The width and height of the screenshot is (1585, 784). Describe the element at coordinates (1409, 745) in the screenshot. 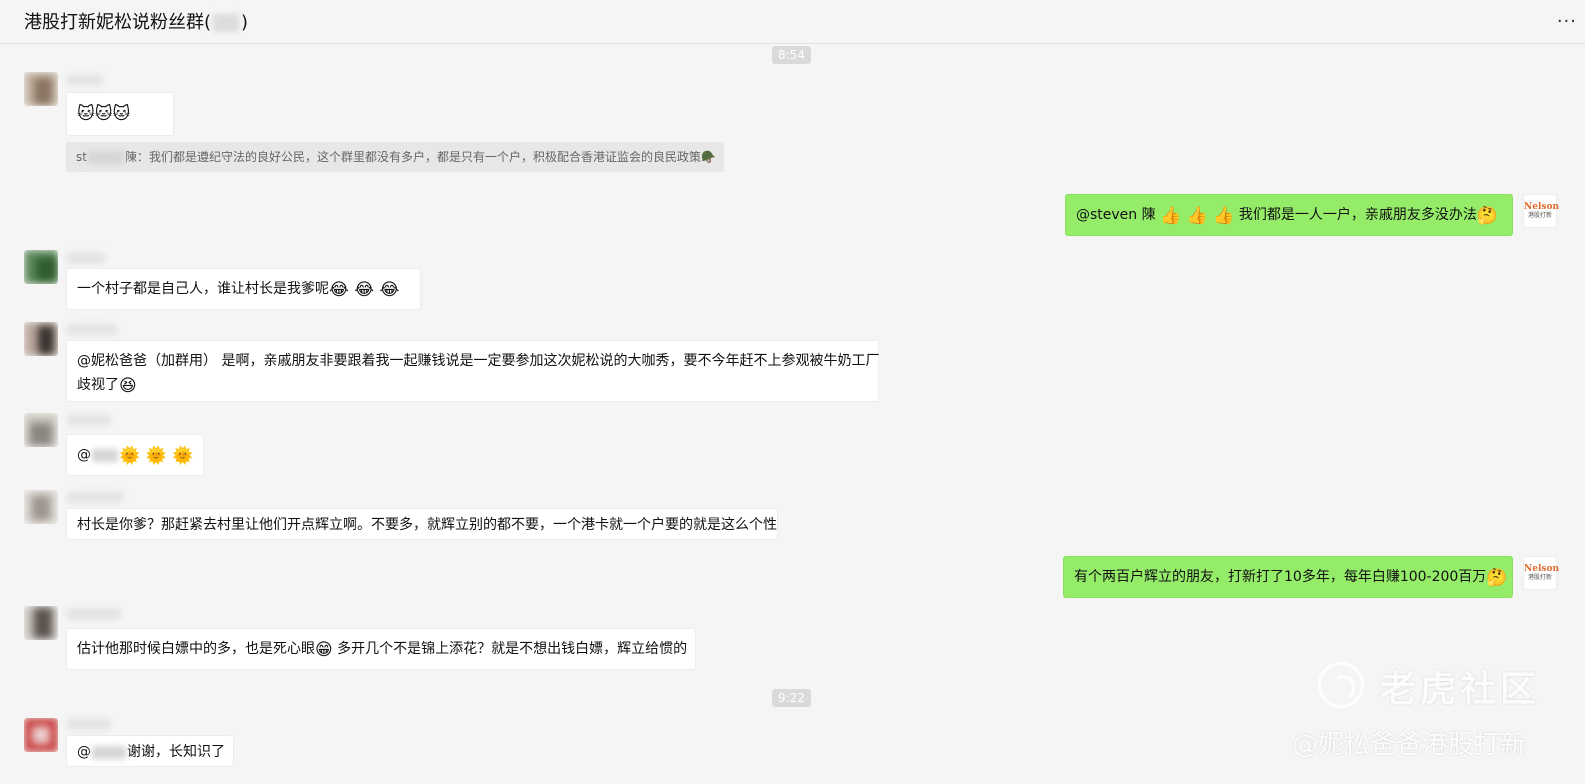

I see `watermark-handle: @妮松爸爸港股打新` at that location.